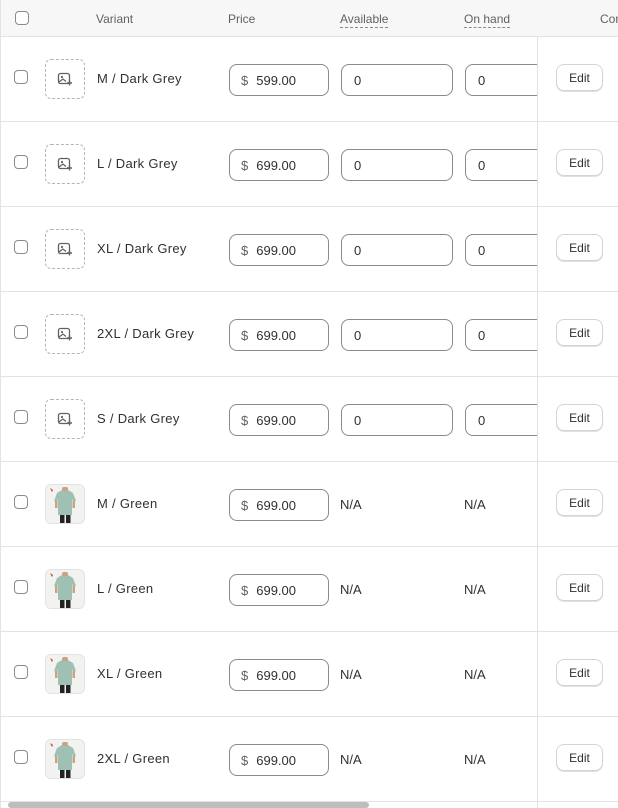 The width and height of the screenshot is (618, 808). I want to click on price-value: 599.00, so click(276, 80).